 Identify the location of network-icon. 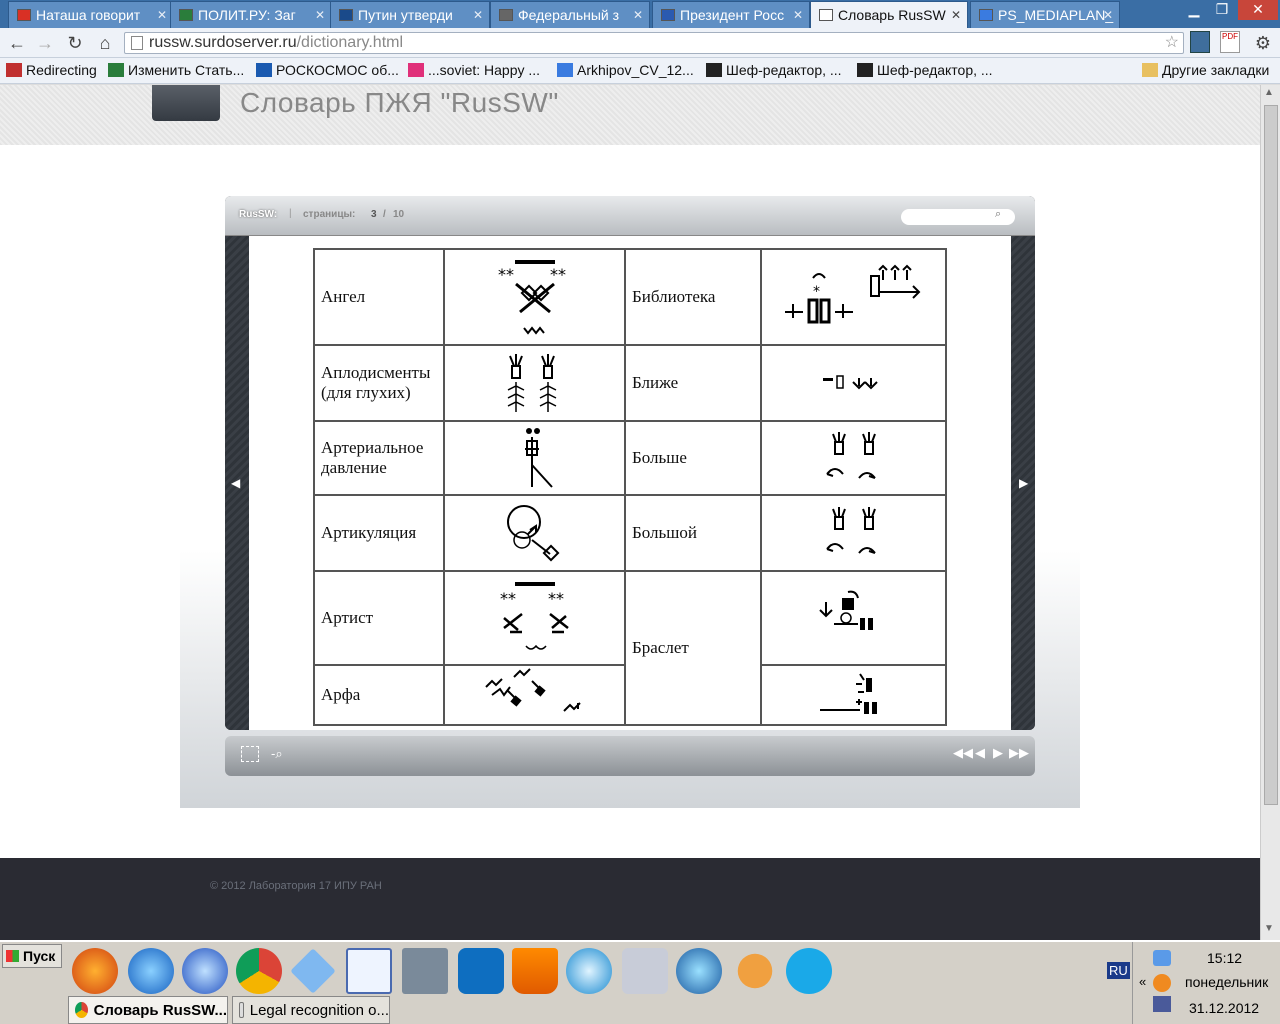
(1162, 1004).